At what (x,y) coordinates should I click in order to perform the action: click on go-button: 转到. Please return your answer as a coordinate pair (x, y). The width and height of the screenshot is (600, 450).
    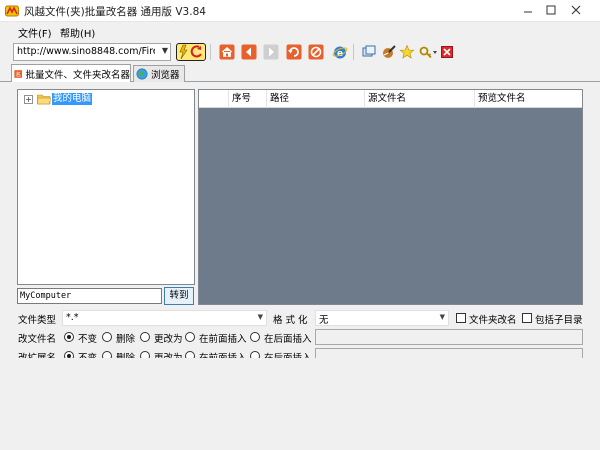
    Looking at the image, I should click on (179, 296).